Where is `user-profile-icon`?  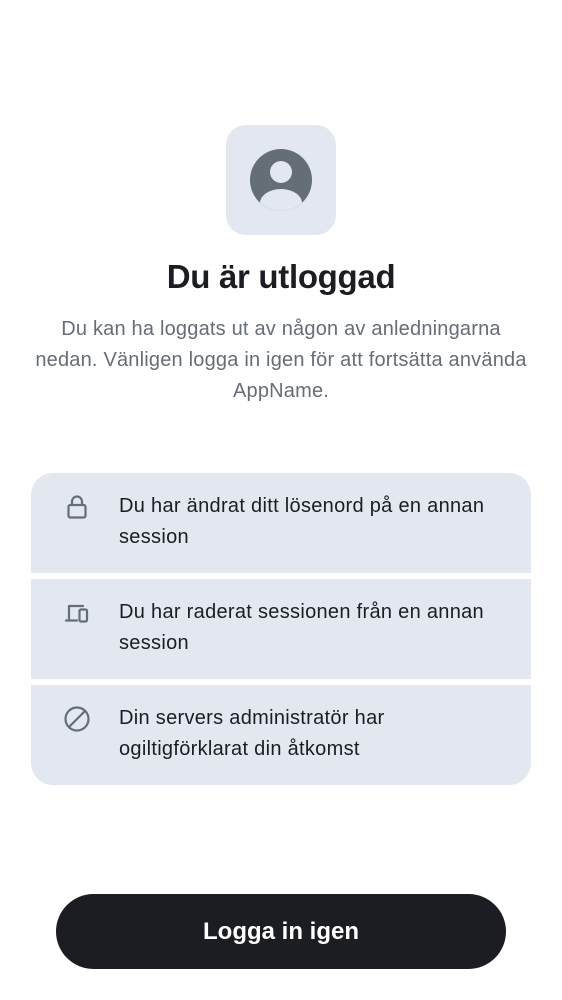 user-profile-icon is located at coordinates (281, 180).